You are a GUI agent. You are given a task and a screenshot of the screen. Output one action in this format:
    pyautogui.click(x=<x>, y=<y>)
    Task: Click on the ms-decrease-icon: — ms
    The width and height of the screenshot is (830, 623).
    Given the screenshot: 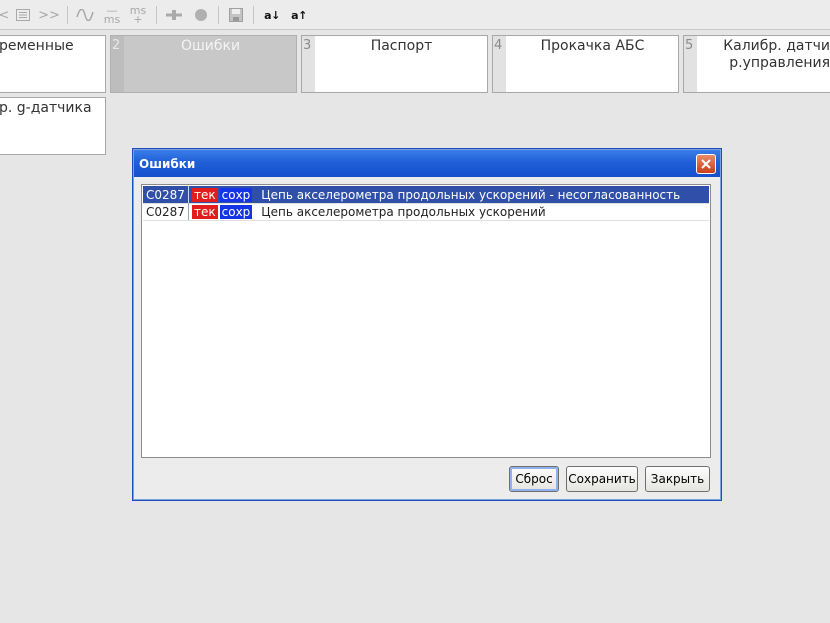 What is the action you would take?
    pyautogui.click(x=112, y=15)
    